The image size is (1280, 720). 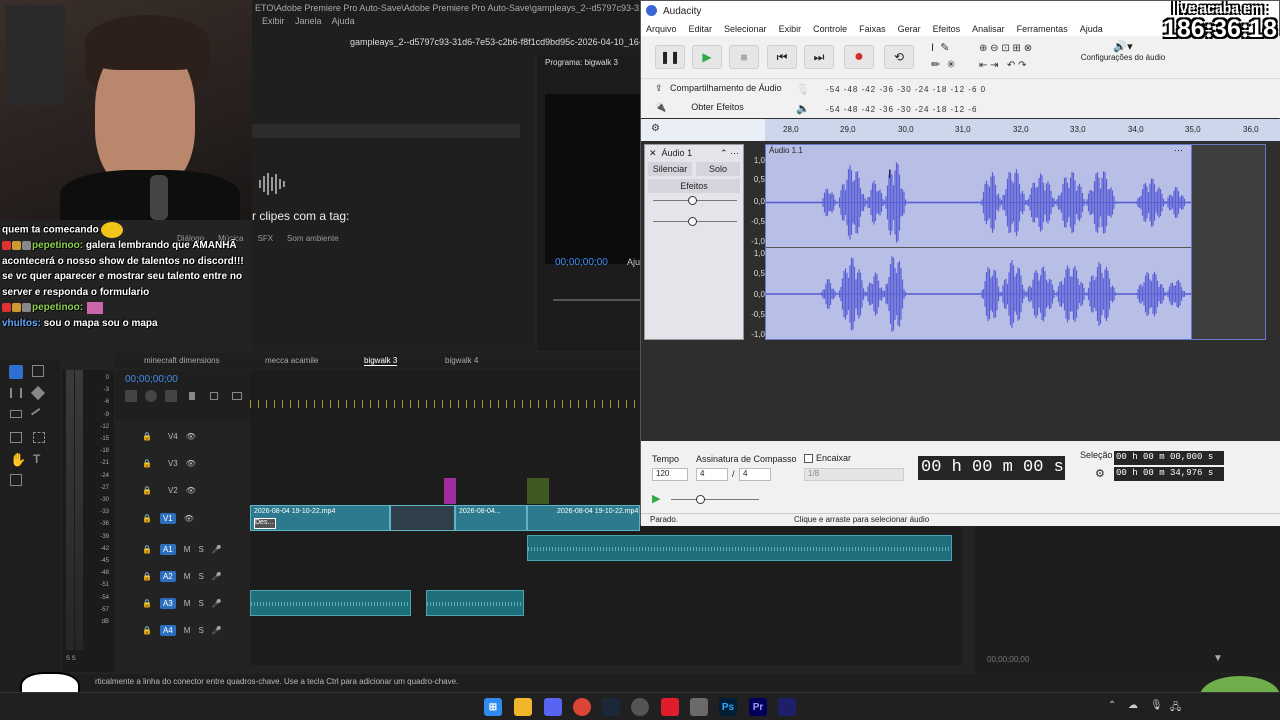 What do you see at coordinates (39, 437) in the screenshot?
I see `crop-tool-icon` at bounding box center [39, 437].